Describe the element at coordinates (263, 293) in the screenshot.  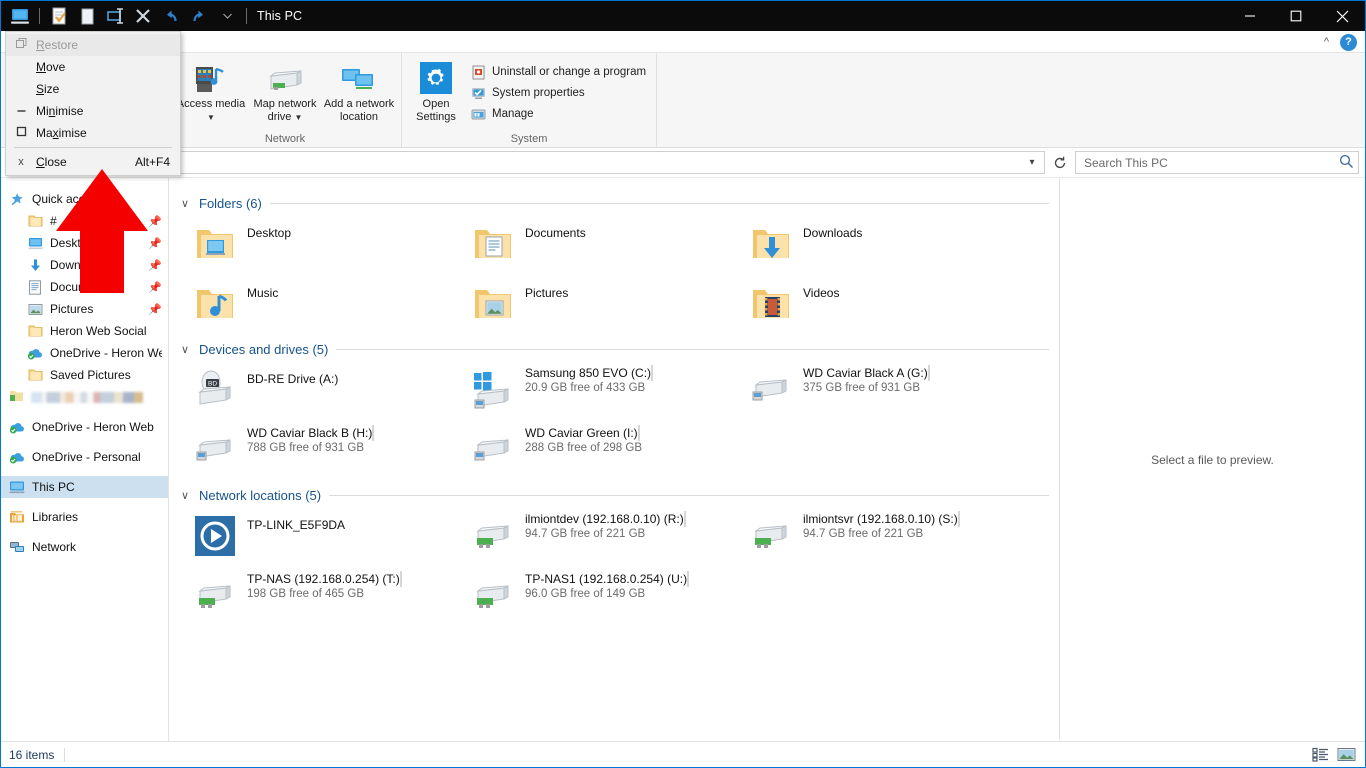
I see `list-item-name: Music` at that location.